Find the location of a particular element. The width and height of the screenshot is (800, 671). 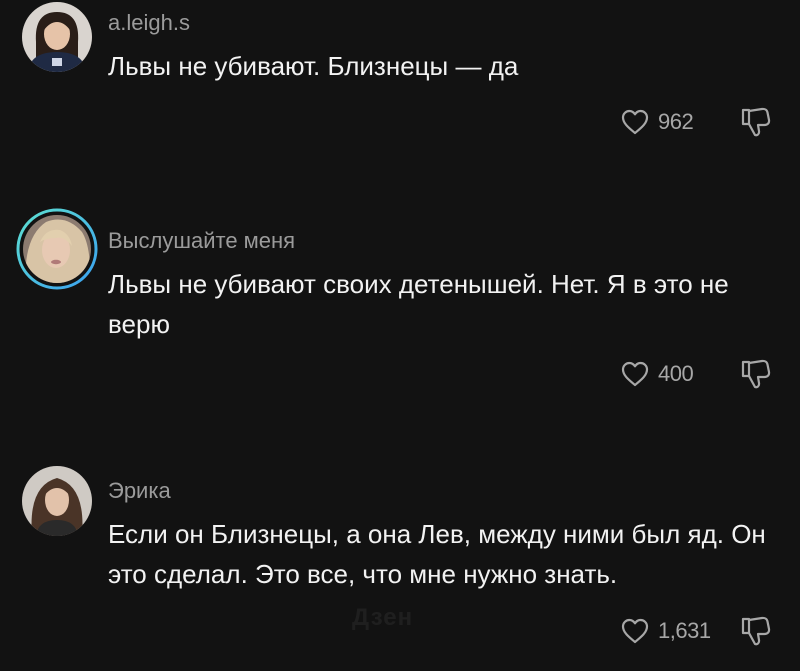

comment-username: Эрика is located at coordinates (139, 491).